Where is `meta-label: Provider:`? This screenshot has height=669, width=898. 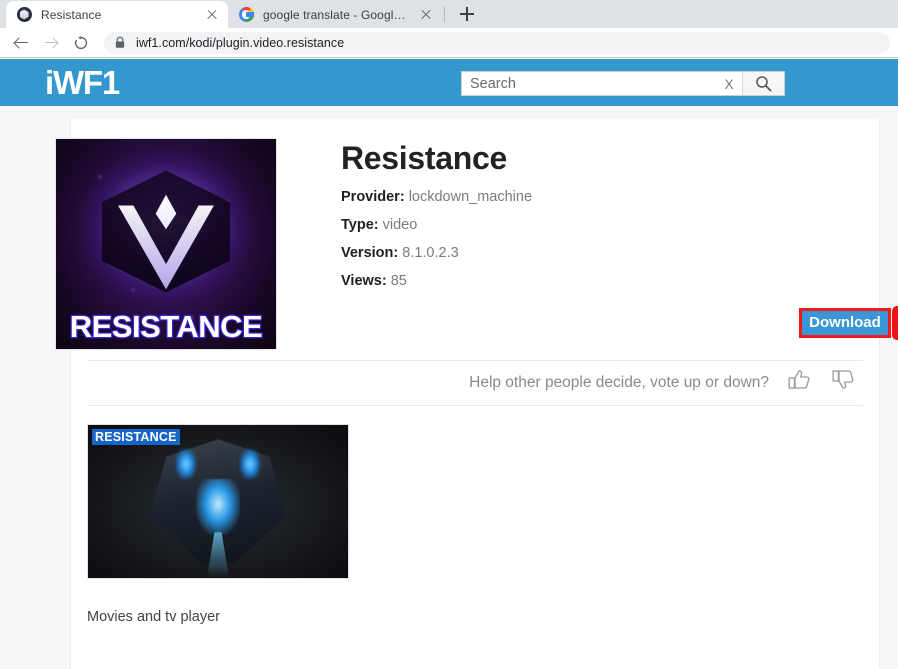
meta-label: Provider: is located at coordinates (373, 197).